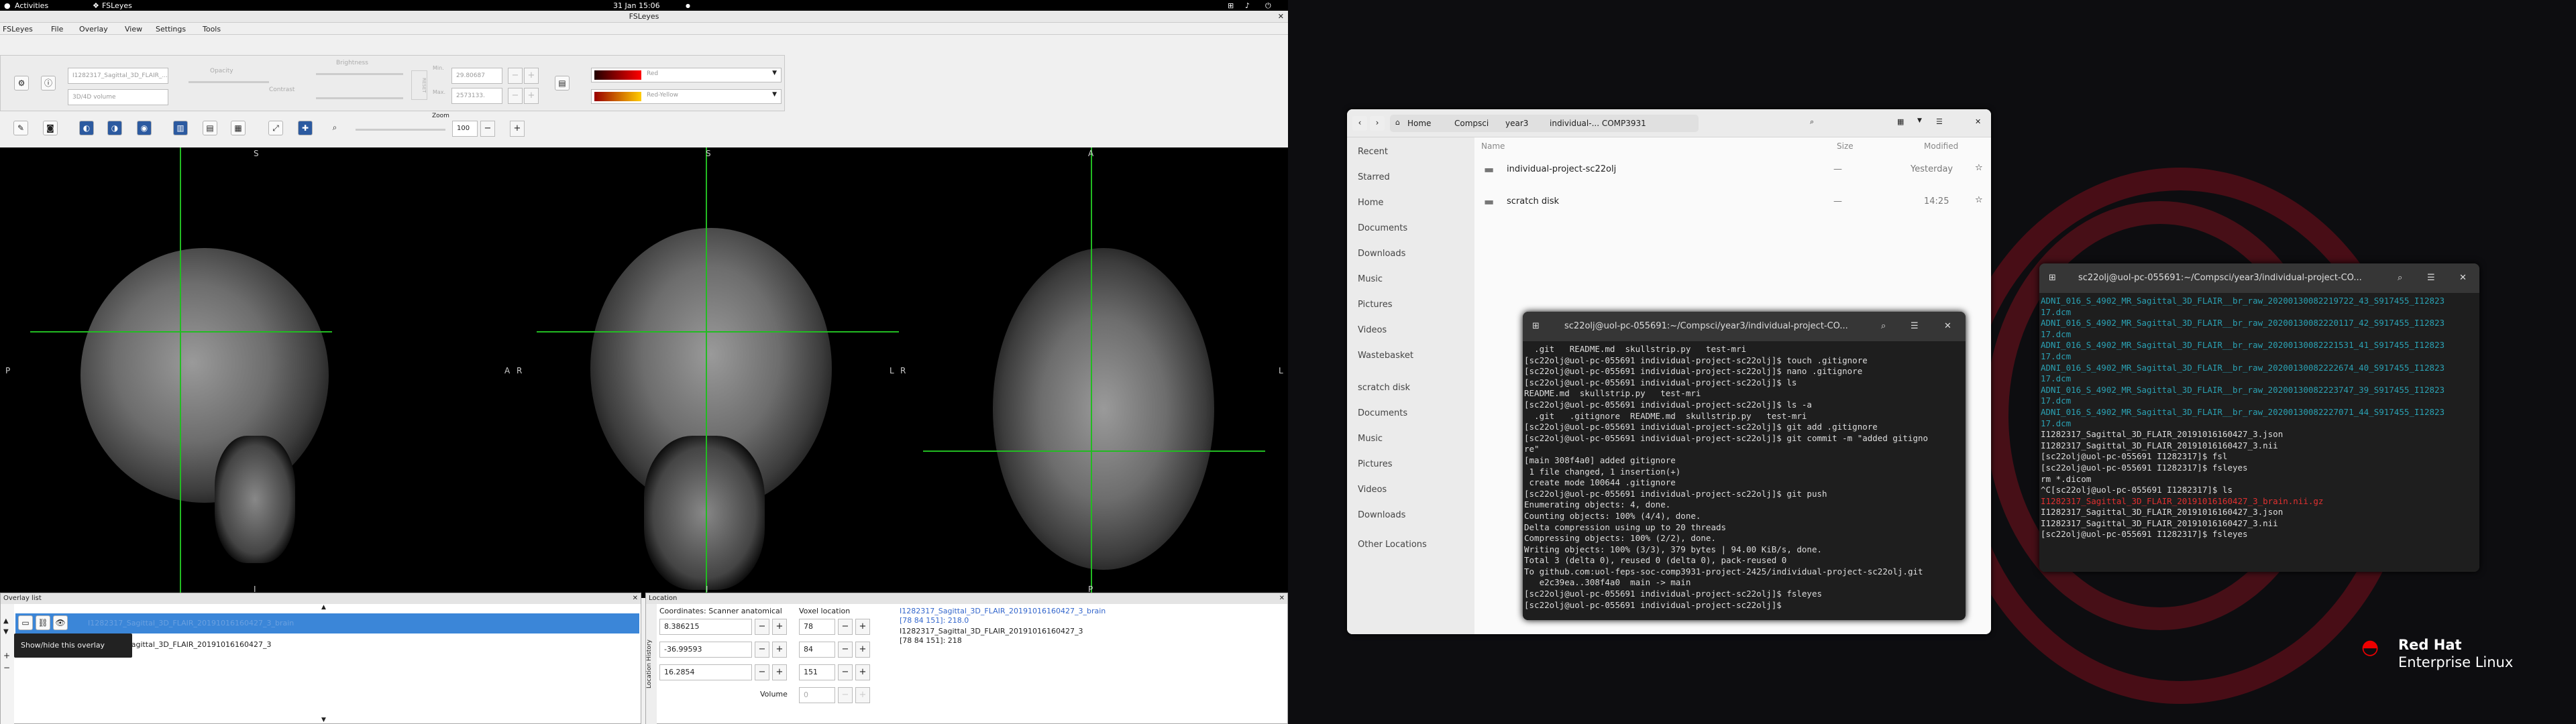 Image resolution: width=2576 pixels, height=724 pixels. What do you see at coordinates (18, 29) in the screenshot?
I see `menu-fsleyes: FSLeyes` at bounding box center [18, 29].